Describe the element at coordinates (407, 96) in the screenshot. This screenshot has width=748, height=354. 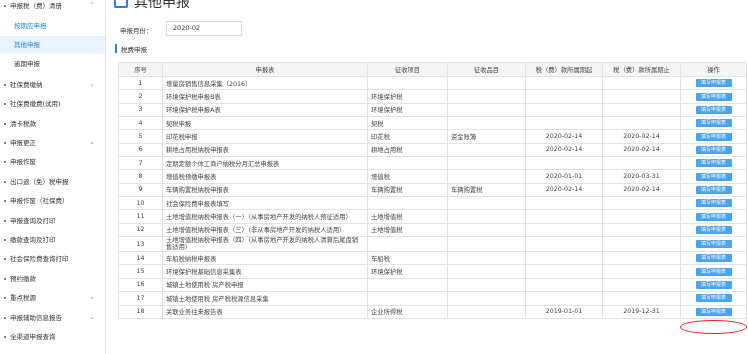
I see `tax-item: 环境保护税` at that location.